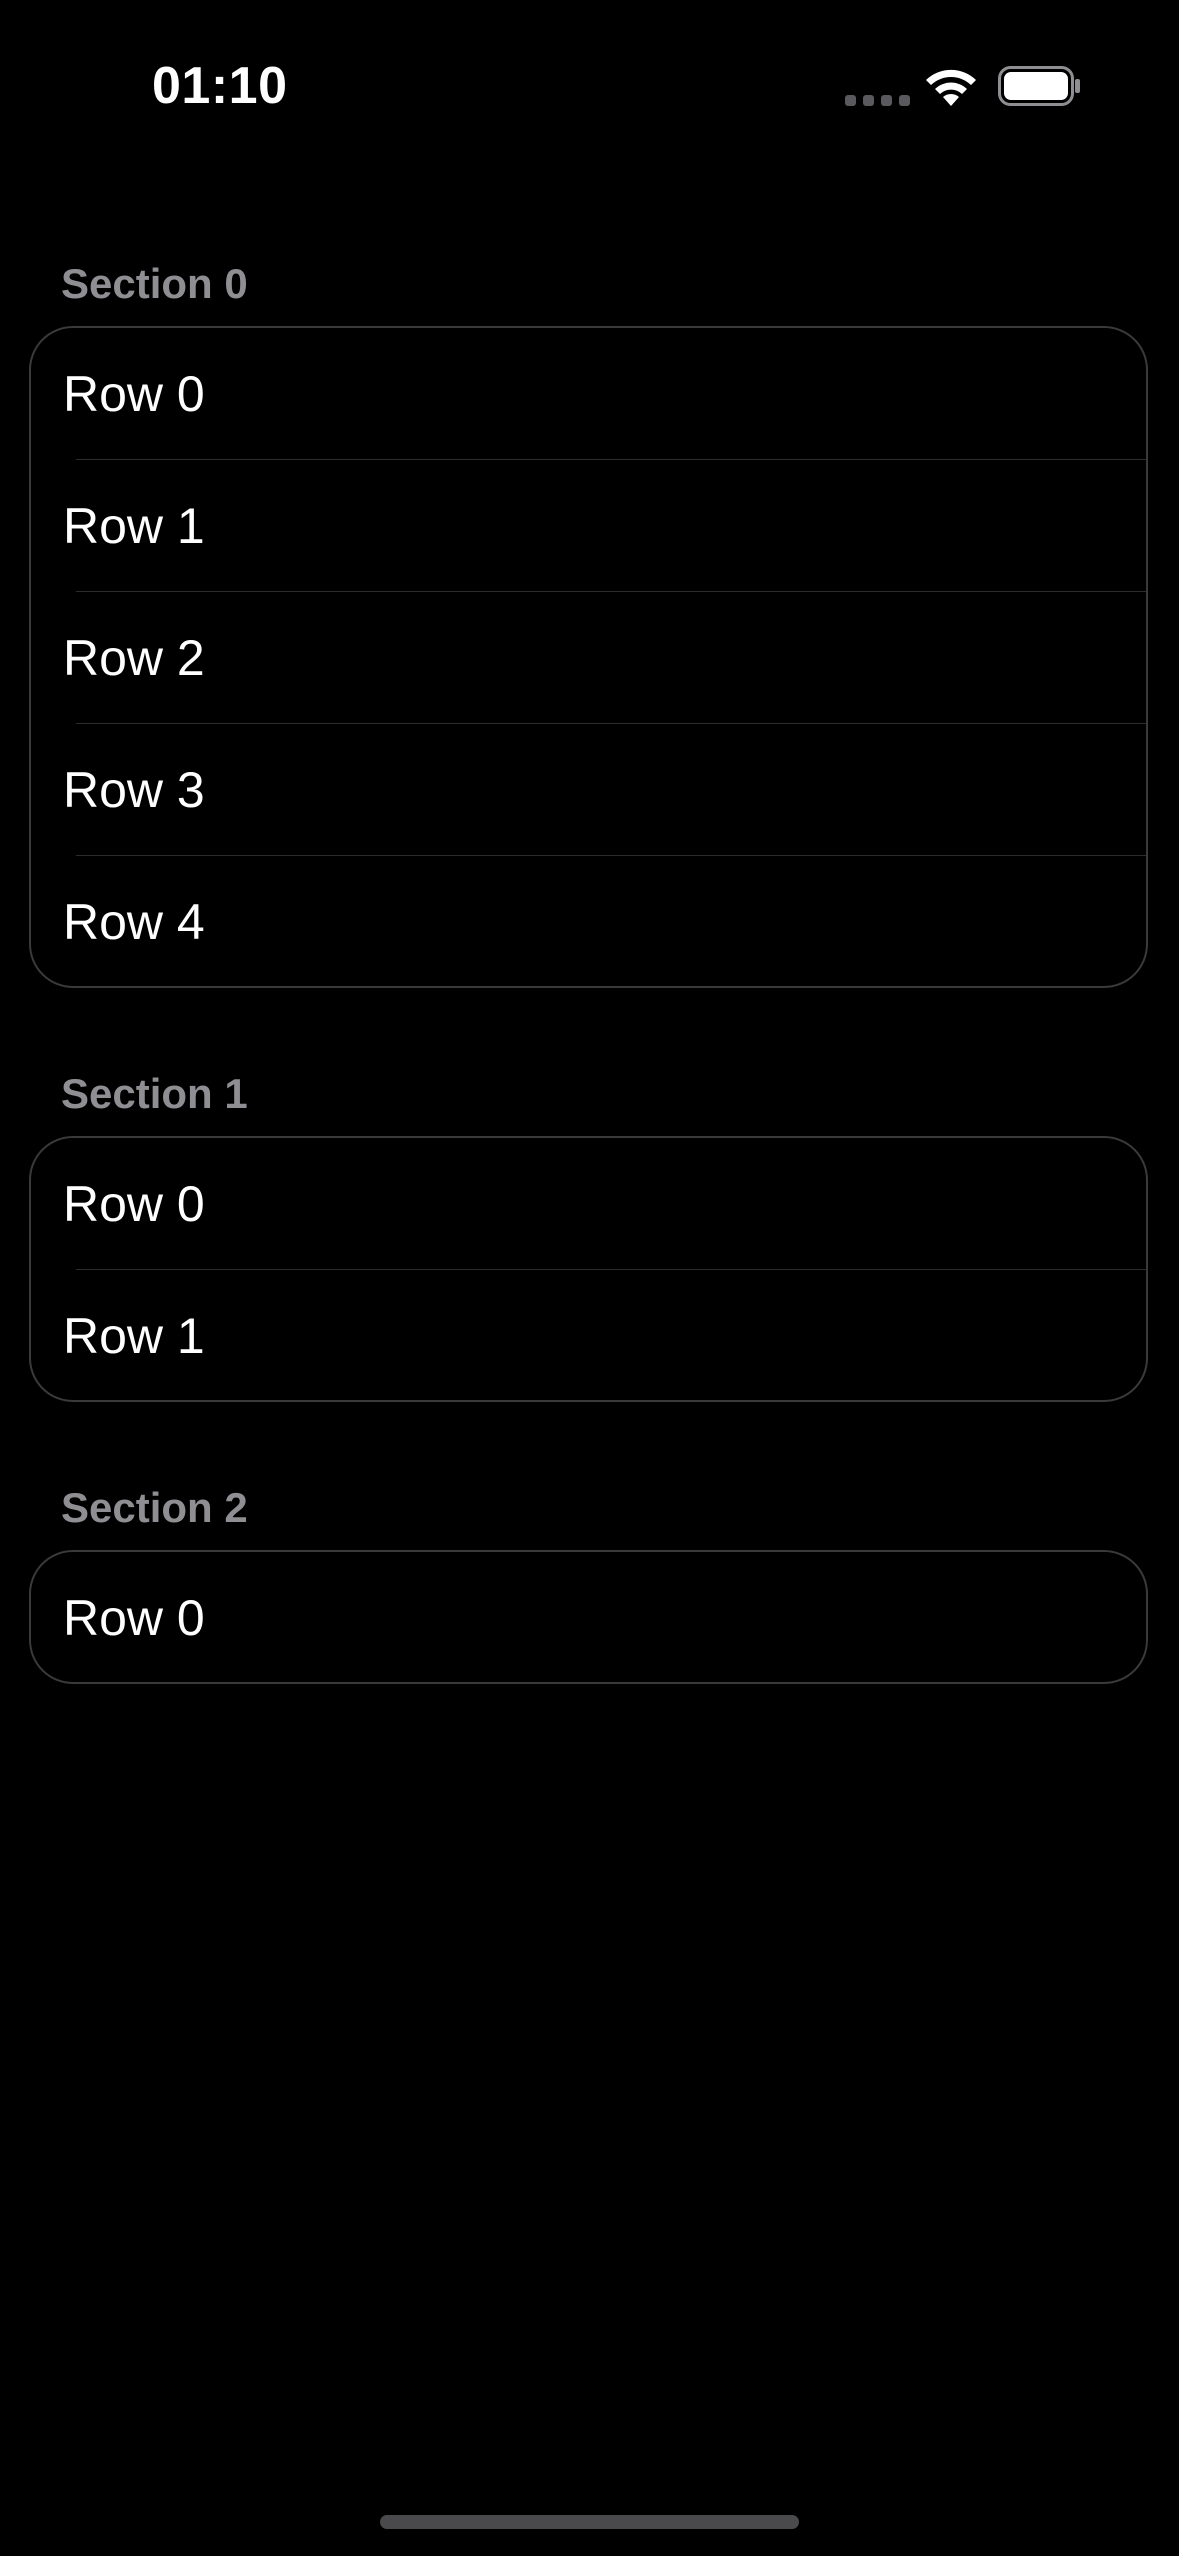  I want to click on wifi-icon, so click(951, 87).